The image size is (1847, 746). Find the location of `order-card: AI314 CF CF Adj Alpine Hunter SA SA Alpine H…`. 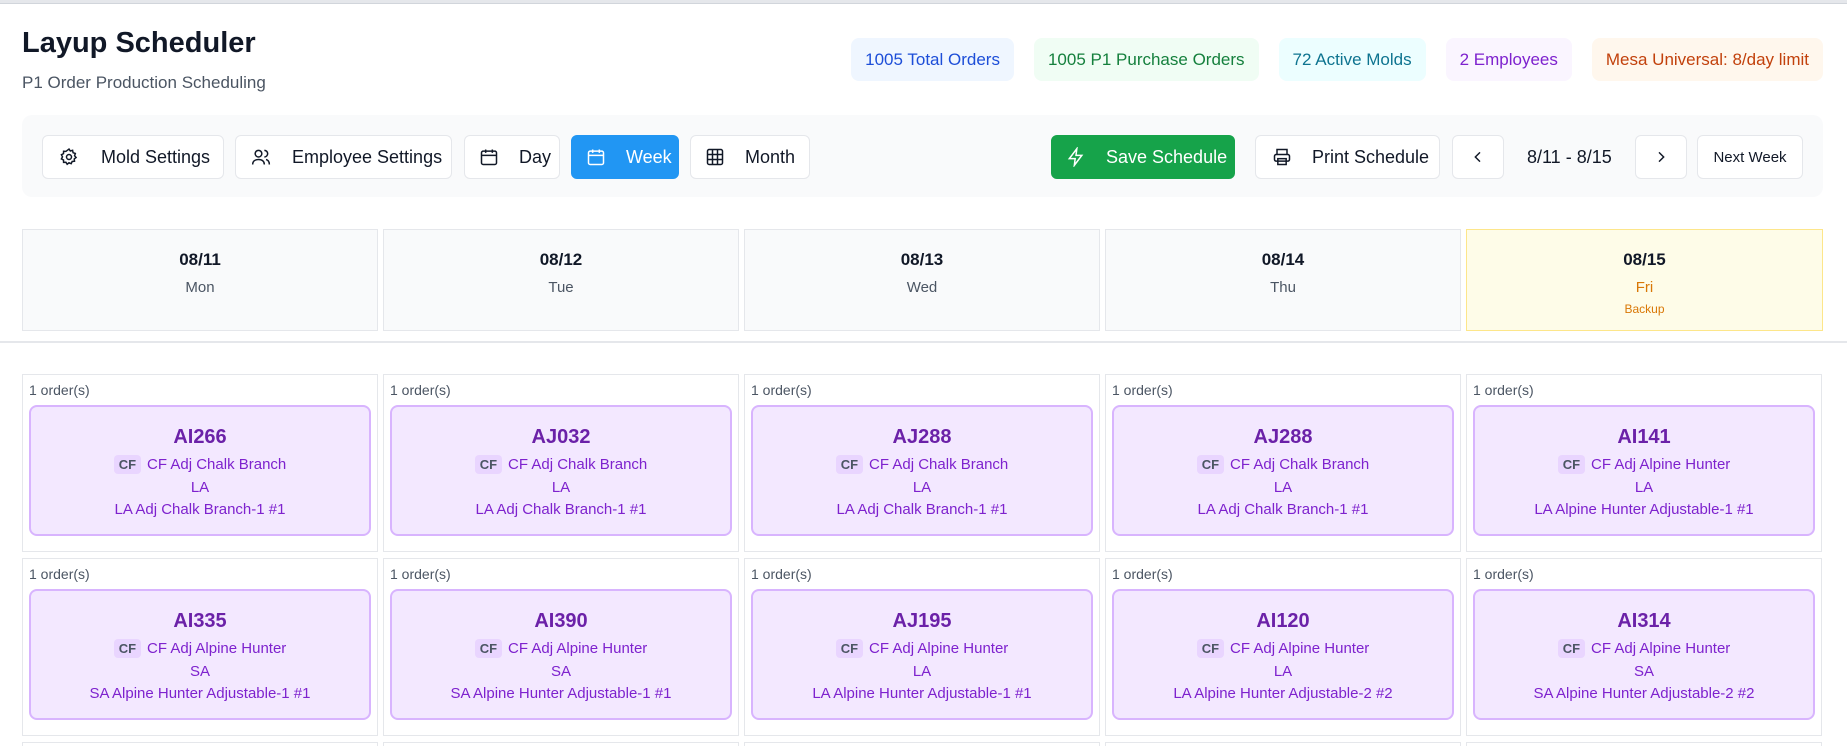

order-card: AI314 CF CF Adj Alpine Hunter SA SA Alpine H… is located at coordinates (1644, 654).